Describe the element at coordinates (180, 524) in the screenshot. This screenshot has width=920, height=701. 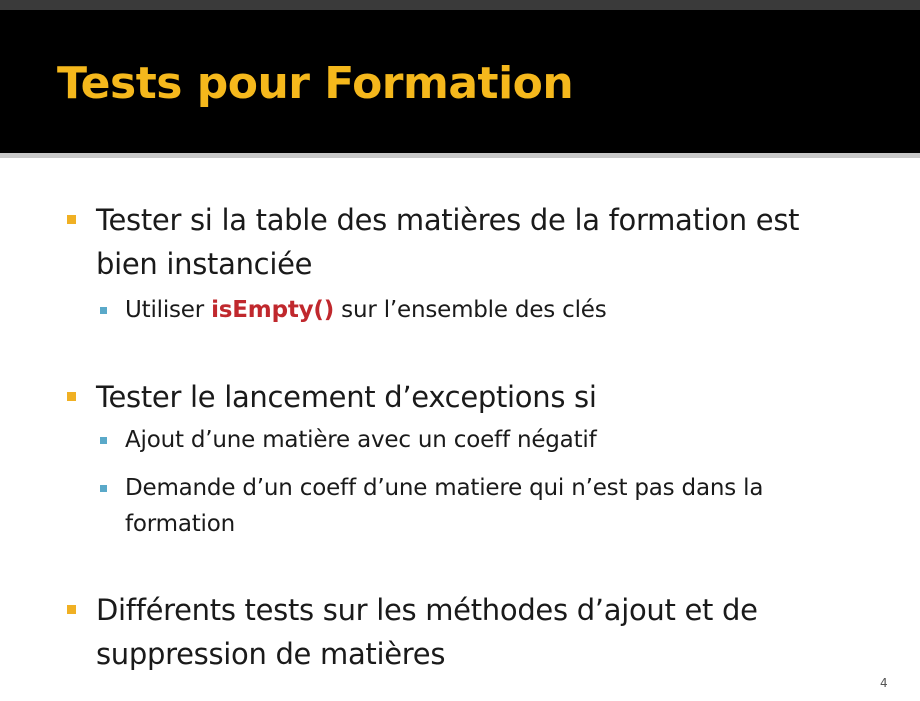
I see `sub-bullet-text-line: formation` at that location.